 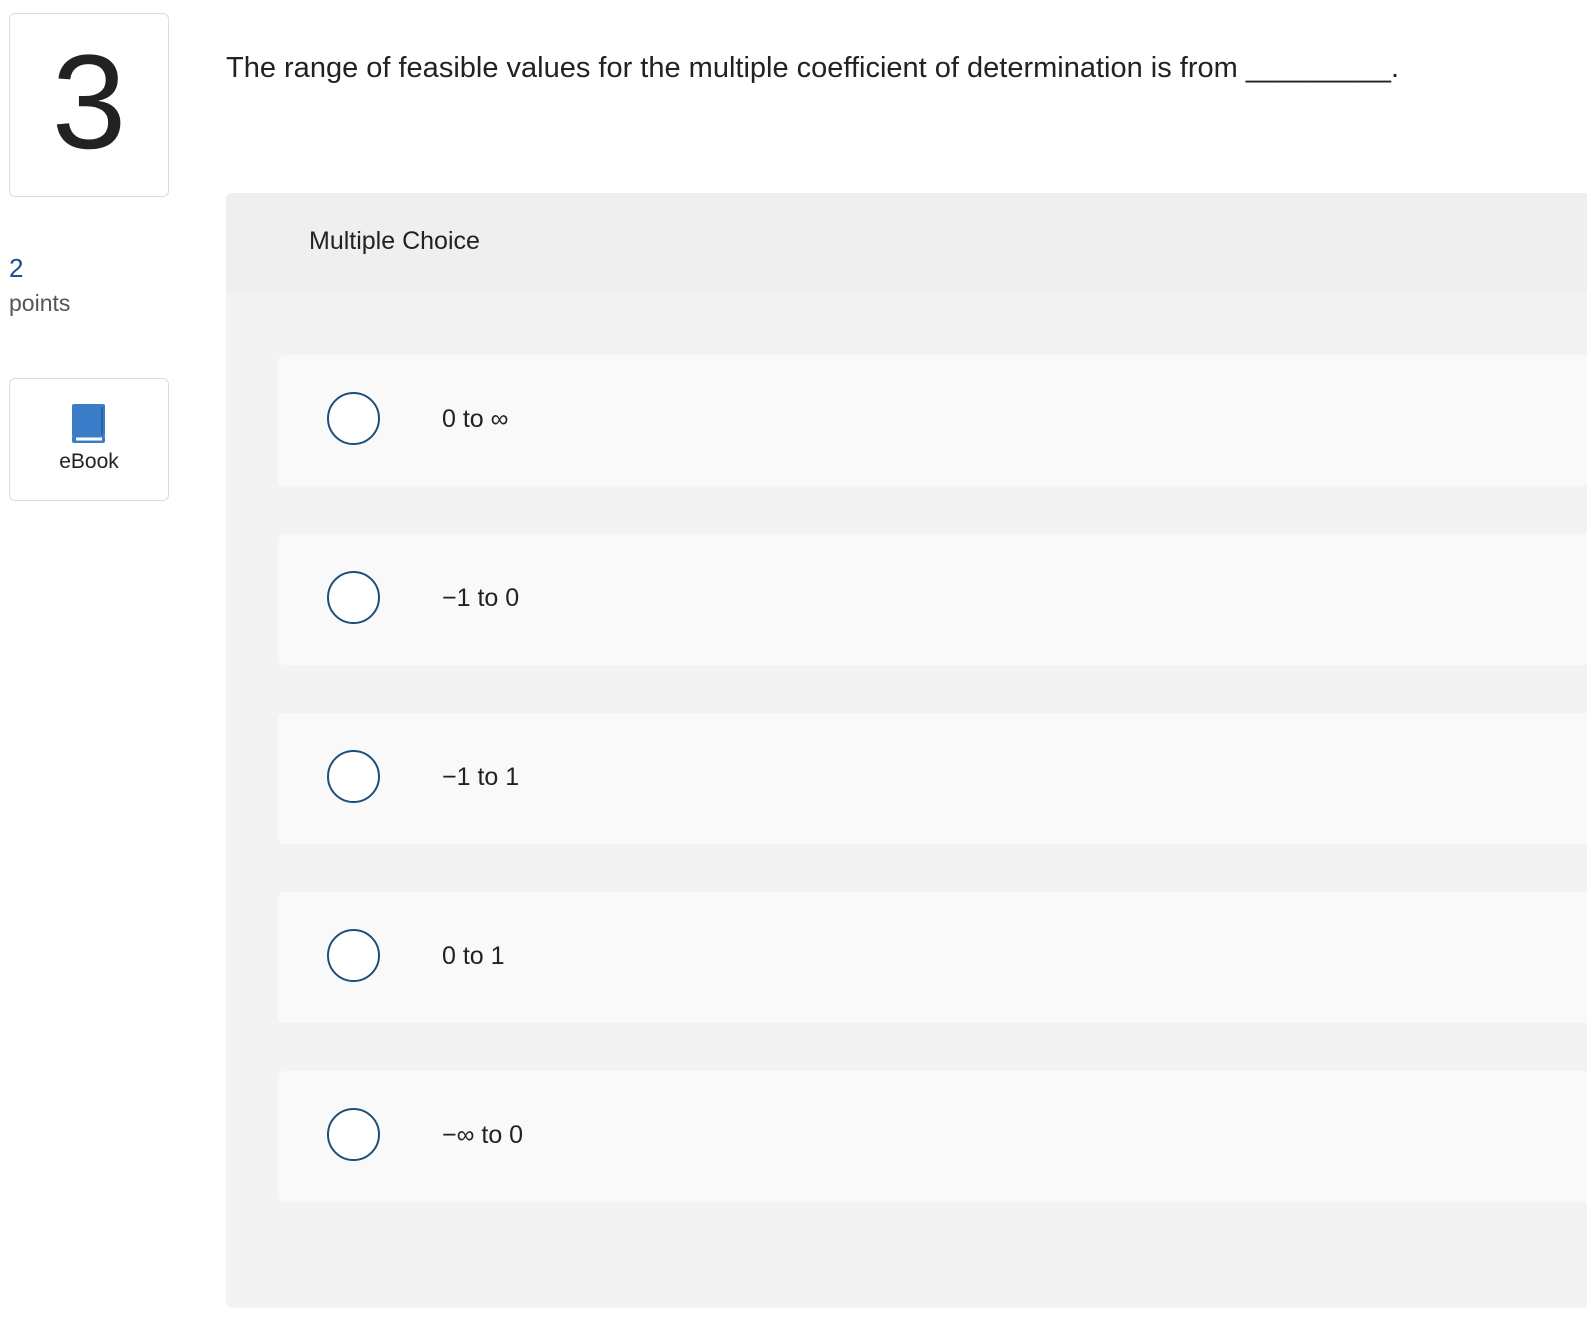 What do you see at coordinates (40, 303) in the screenshot?
I see `points-label: points` at bounding box center [40, 303].